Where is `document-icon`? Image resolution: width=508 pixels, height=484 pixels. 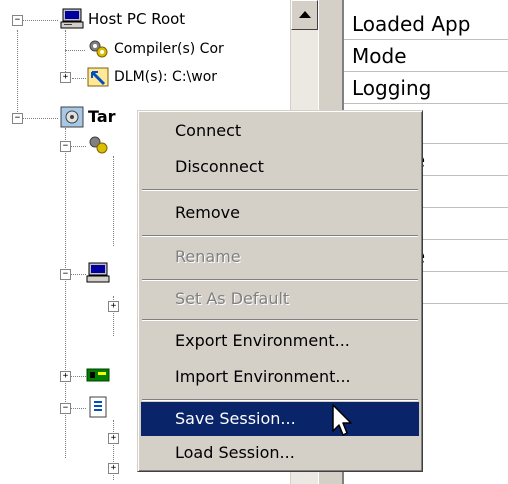 document-icon is located at coordinates (98, 407).